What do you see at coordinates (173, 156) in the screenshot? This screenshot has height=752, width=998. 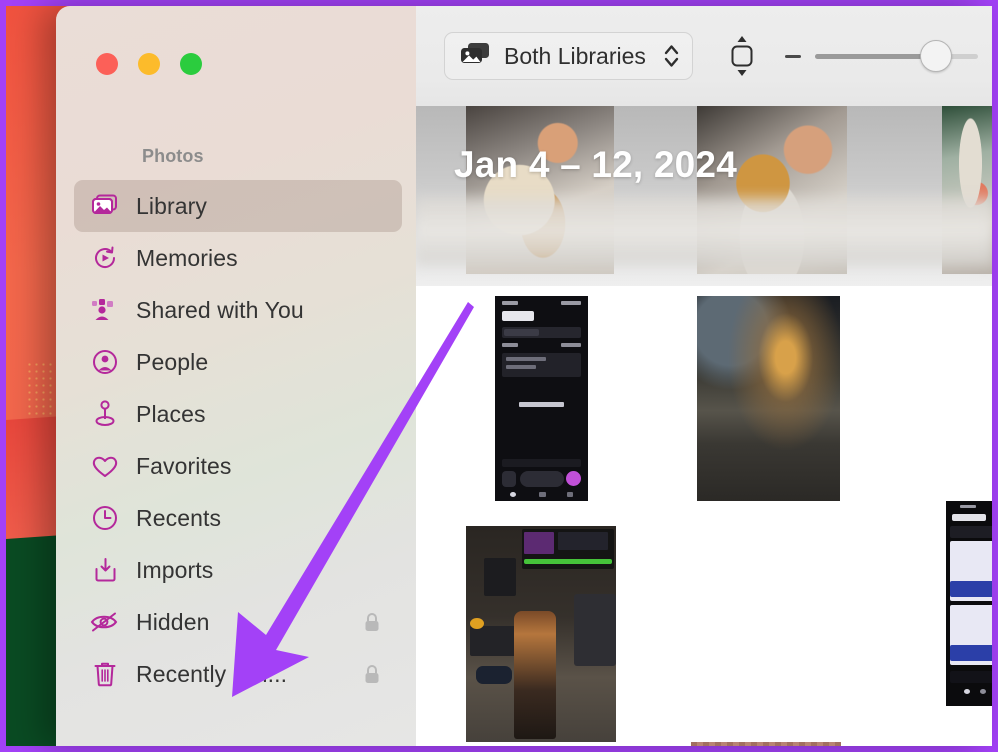 I see `sidebar-section-title: Photos` at bounding box center [173, 156].